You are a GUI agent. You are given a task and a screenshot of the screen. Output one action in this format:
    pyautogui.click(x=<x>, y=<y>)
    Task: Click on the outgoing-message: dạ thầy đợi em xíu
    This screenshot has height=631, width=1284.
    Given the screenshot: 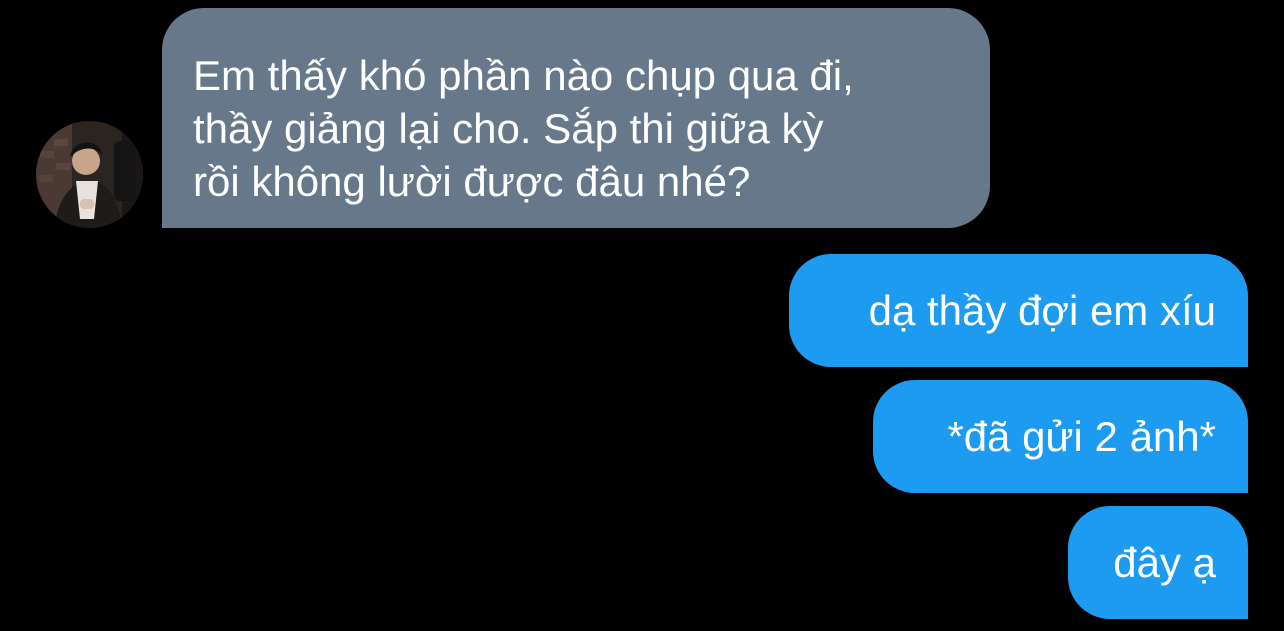 What is the action you would take?
    pyautogui.click(x=1018, y=310)
    